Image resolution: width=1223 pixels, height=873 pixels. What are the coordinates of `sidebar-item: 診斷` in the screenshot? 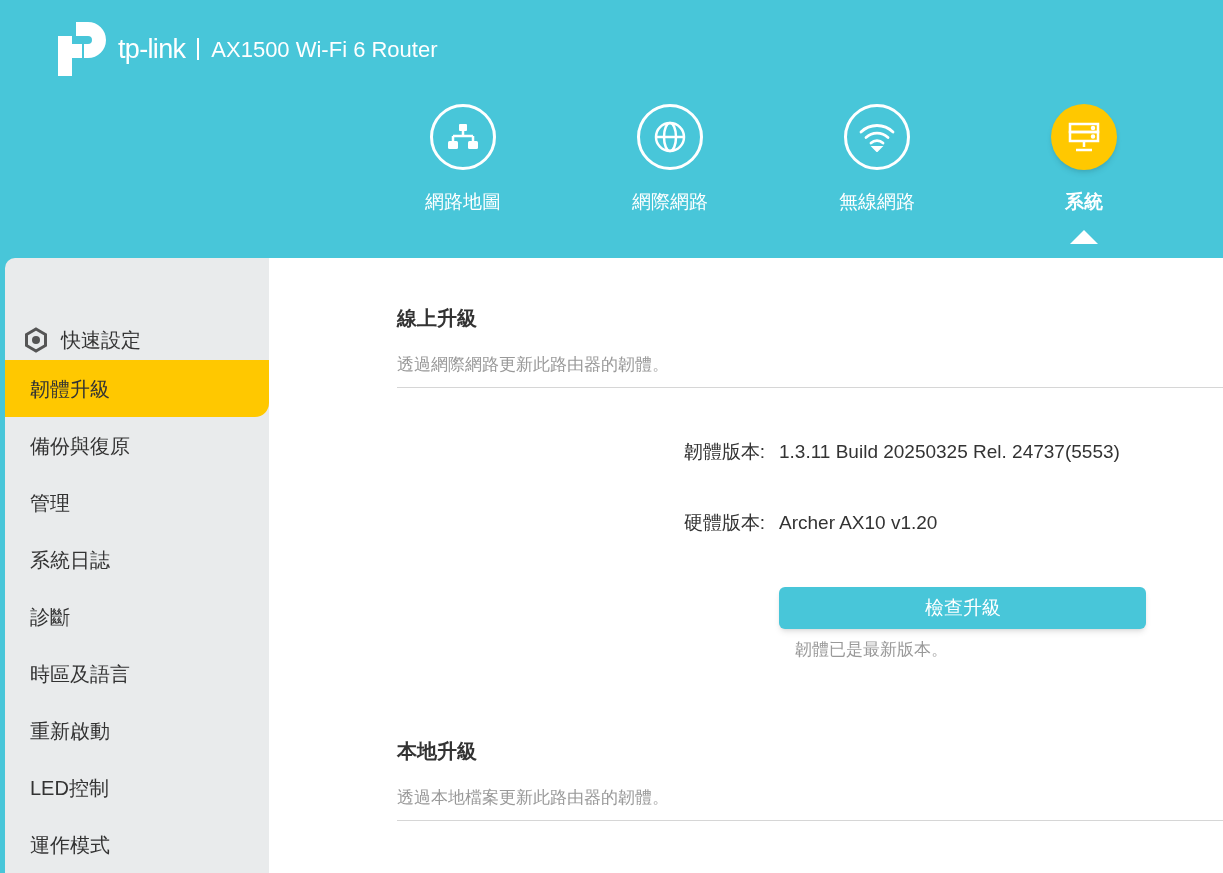 It's located at (137, 616).